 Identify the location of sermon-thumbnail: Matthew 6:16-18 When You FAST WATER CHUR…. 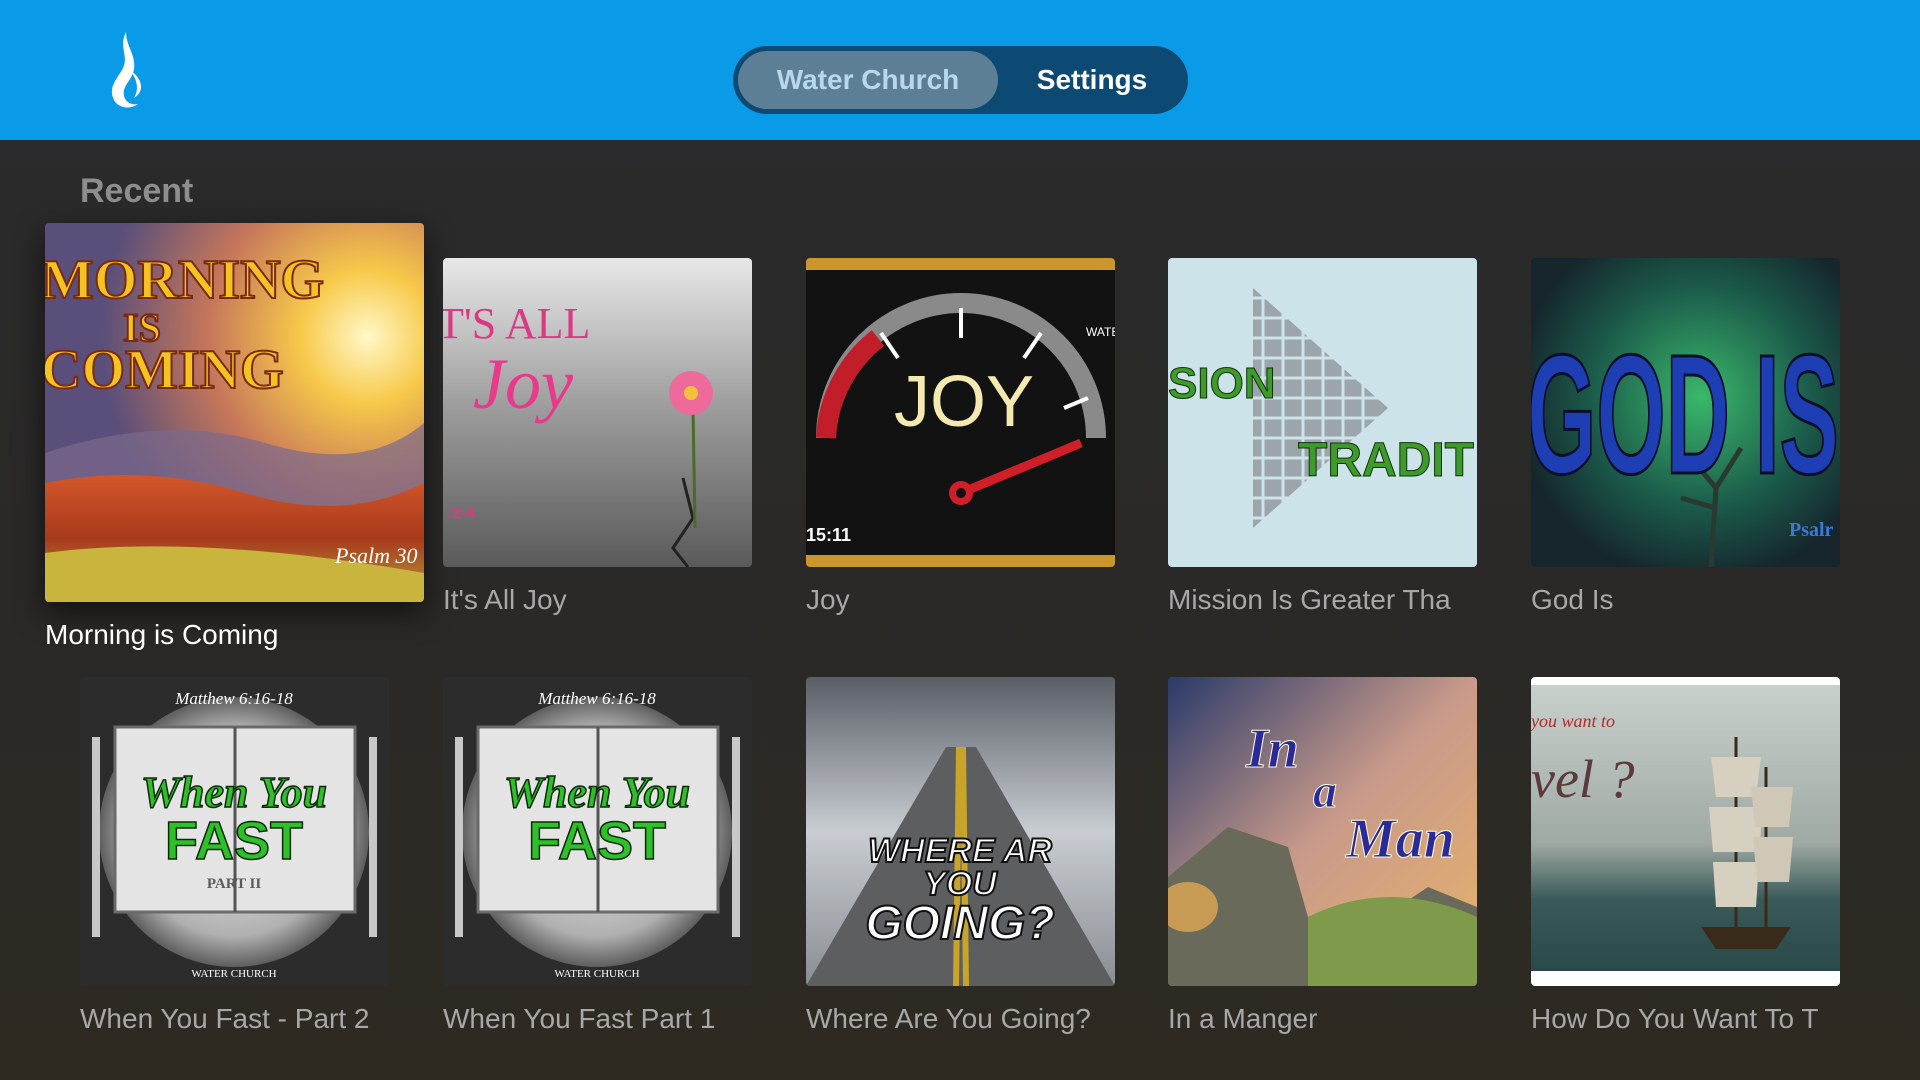
(597, 831).